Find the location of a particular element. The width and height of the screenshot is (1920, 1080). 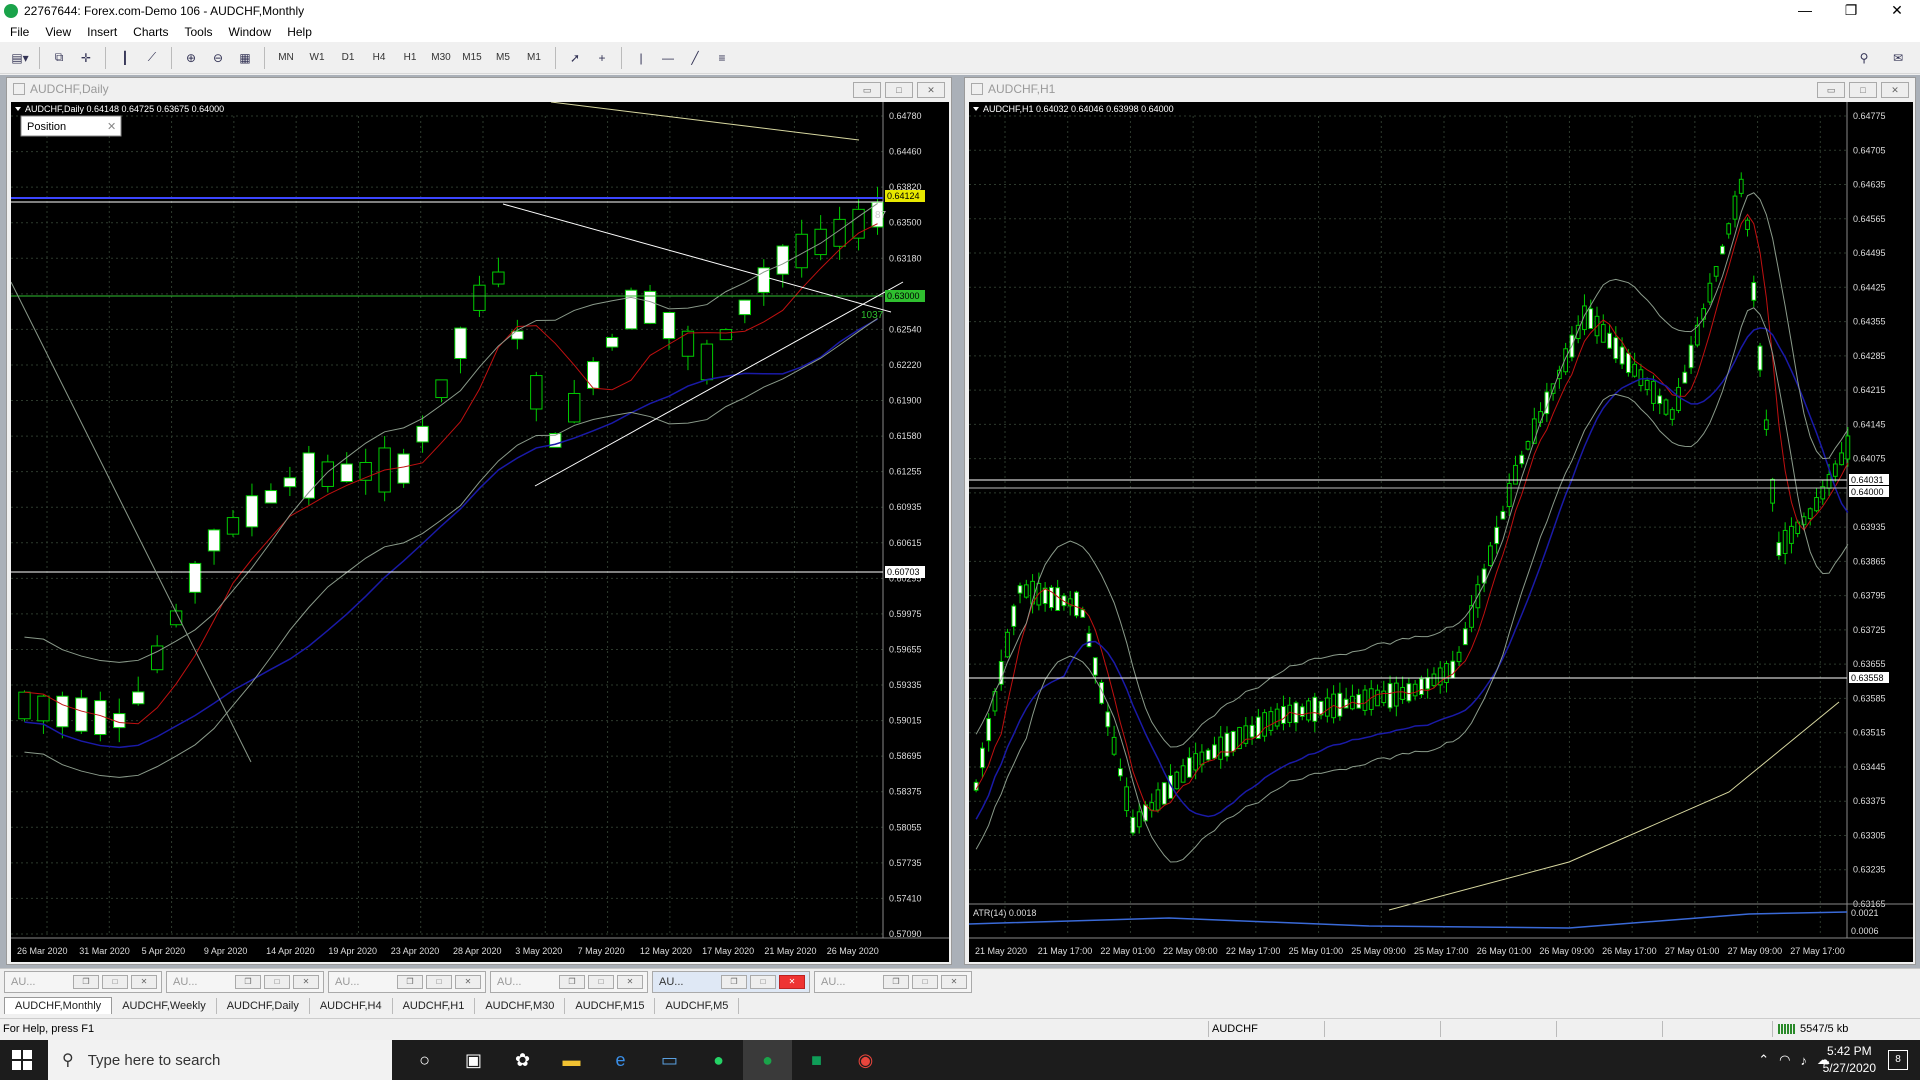

edge-browser-icon: e is located at coordinates (620, 1060).